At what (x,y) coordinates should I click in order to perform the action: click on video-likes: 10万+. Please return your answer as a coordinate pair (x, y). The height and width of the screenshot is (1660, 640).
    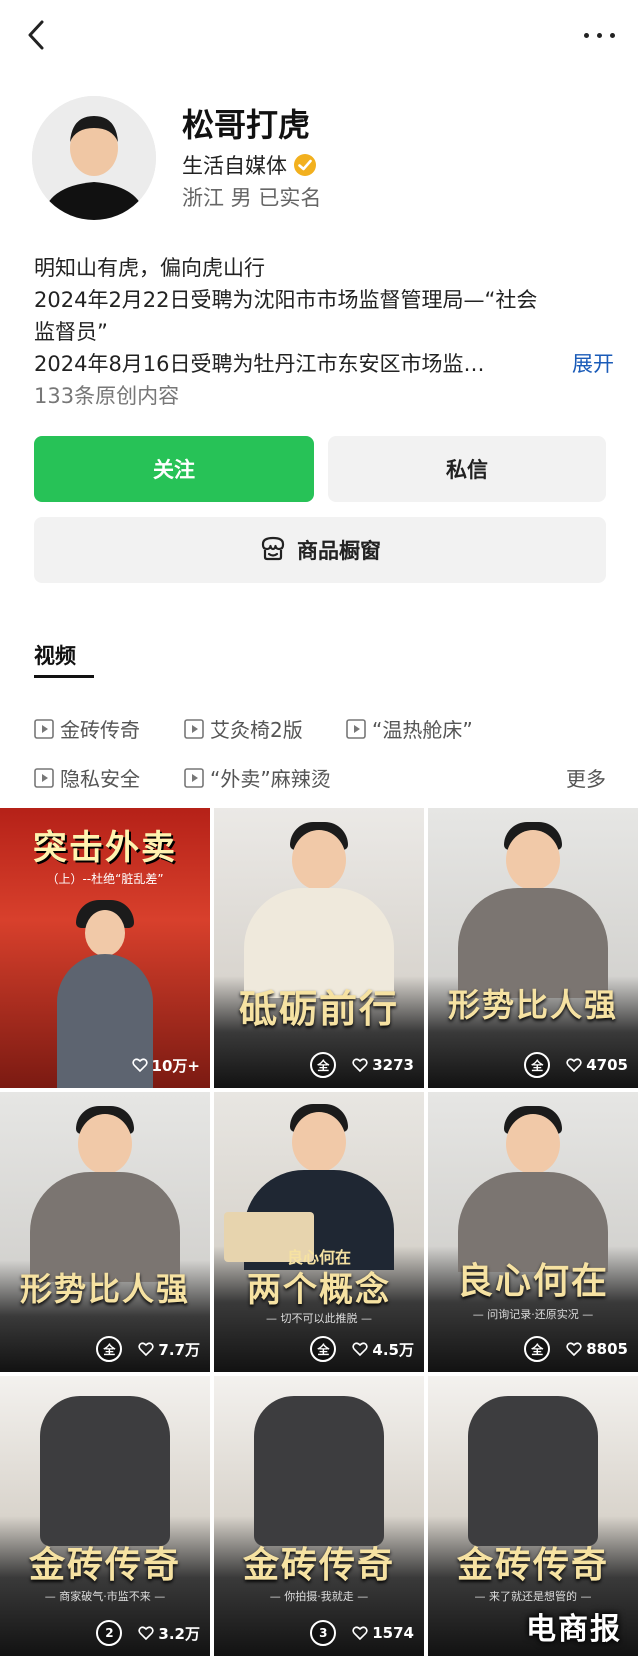
    Looking at the image, I should click on (165, 1065).